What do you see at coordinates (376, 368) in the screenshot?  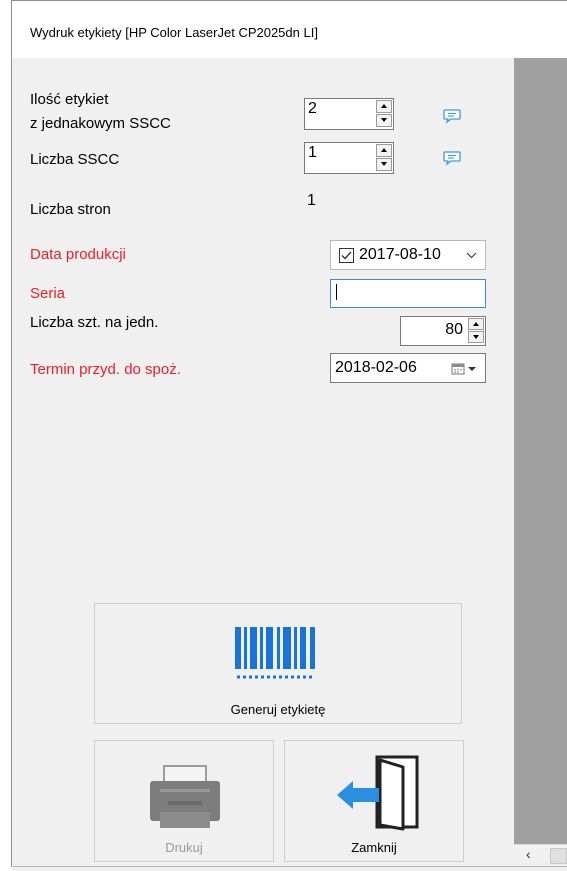 I see `expiry-value: 2018-02-06` at bounding box center [376, 368].